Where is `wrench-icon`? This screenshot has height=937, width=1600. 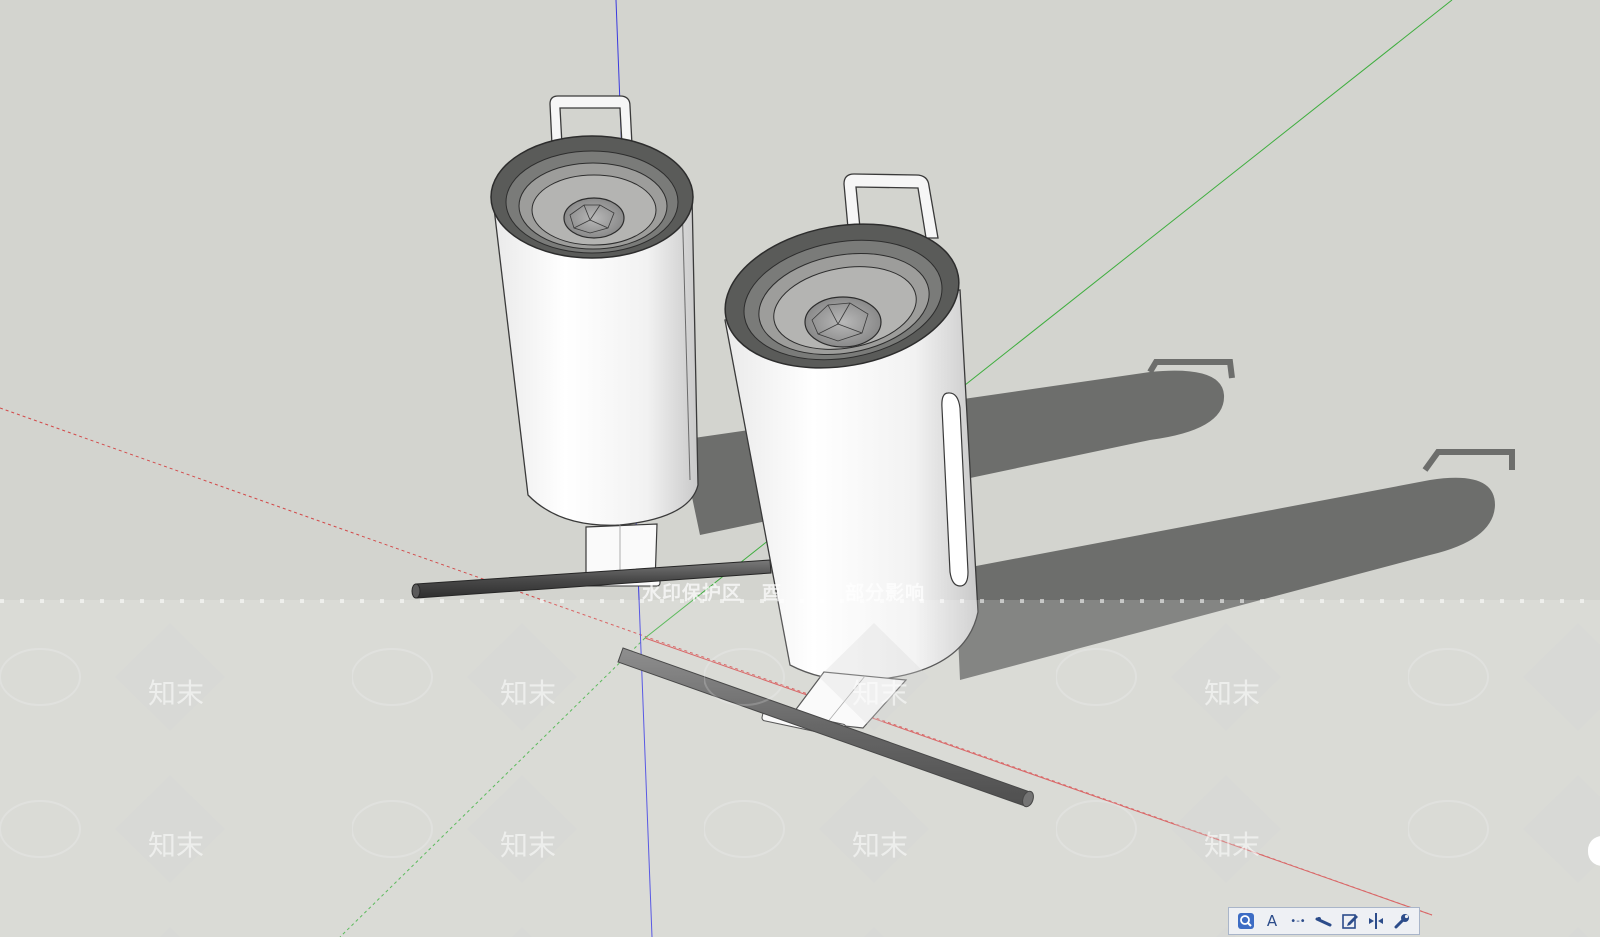 wrench-icon is located at coordinates (1401, 921).